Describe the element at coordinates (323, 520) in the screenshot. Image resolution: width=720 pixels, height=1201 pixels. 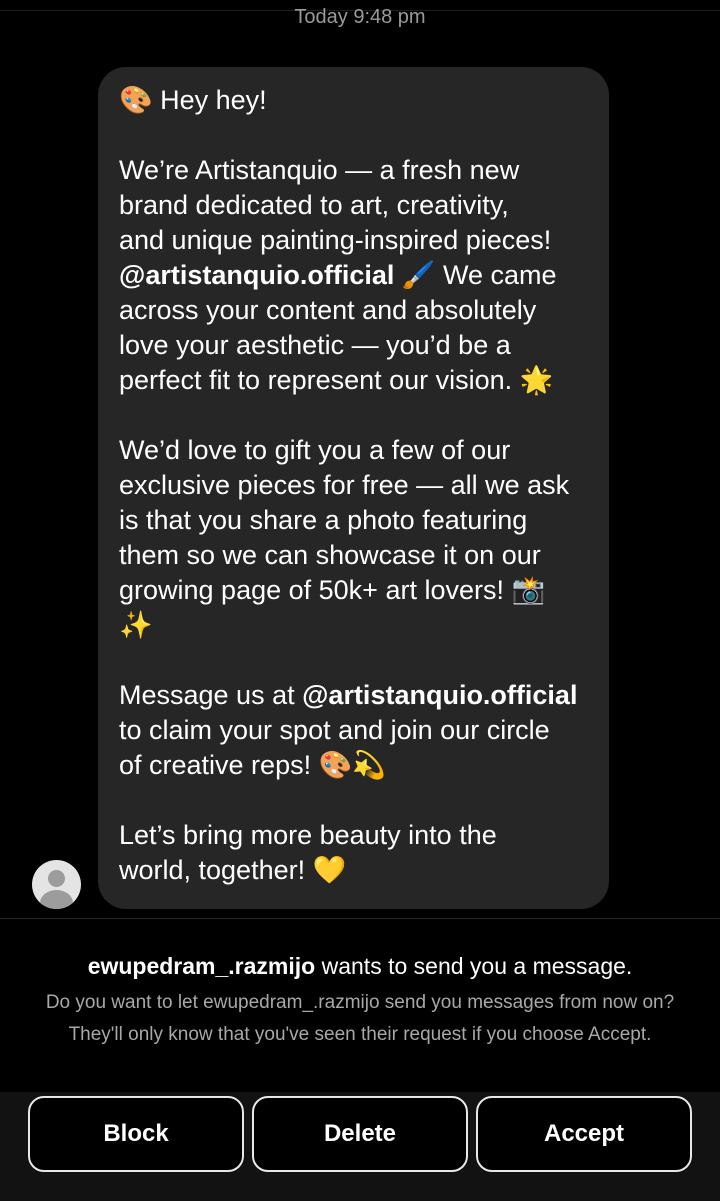
I see `message-text-run: is that you share a photo featuring` at that location.